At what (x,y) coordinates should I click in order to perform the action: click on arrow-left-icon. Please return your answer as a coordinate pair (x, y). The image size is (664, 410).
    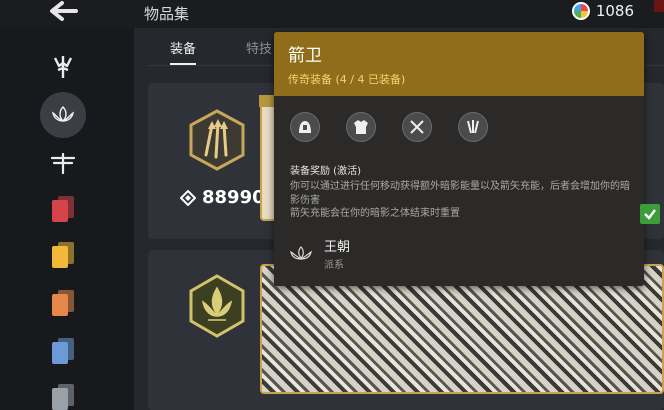
    Looking at the image, I should click on (64, 11).